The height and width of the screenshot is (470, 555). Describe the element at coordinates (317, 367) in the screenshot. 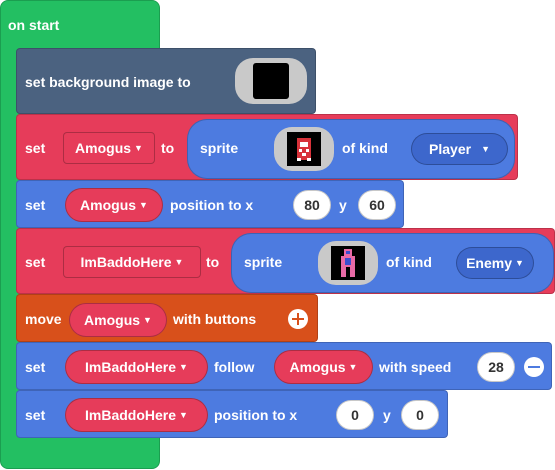

I see `amogus-target-text: Amogus` at that location.